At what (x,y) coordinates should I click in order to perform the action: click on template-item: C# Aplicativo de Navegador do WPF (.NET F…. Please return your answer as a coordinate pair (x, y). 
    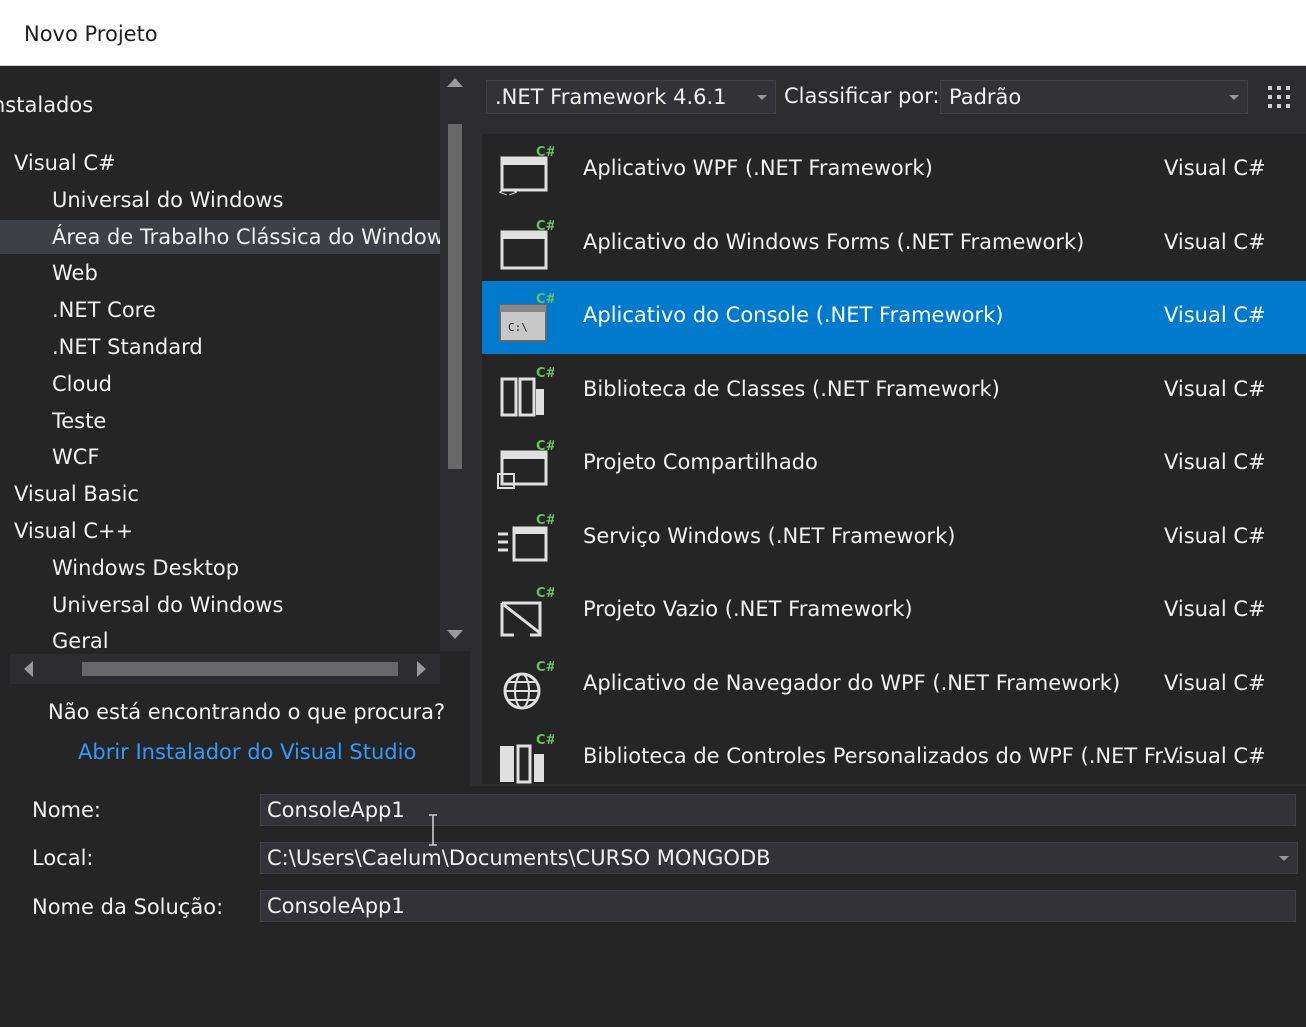
    Looking at the image, I should click on (894, 685).